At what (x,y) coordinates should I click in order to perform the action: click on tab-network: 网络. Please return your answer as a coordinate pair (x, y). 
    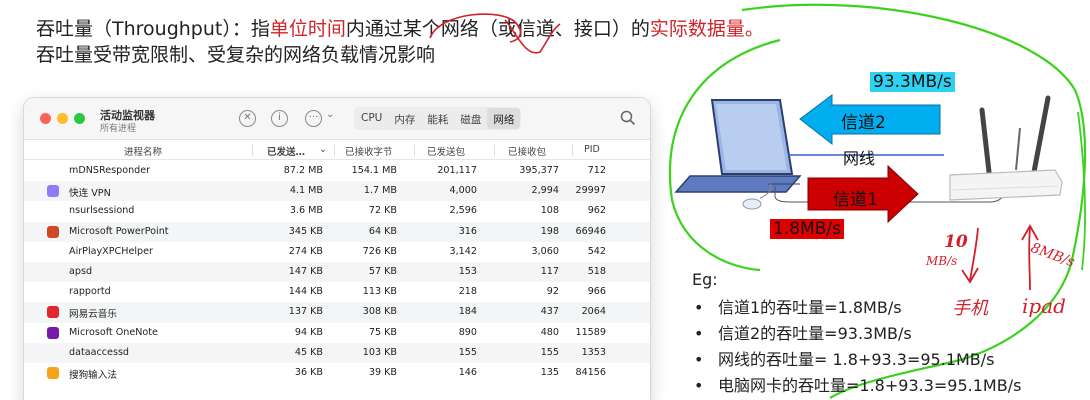
    Looking at the image, I should click on (504, 118).